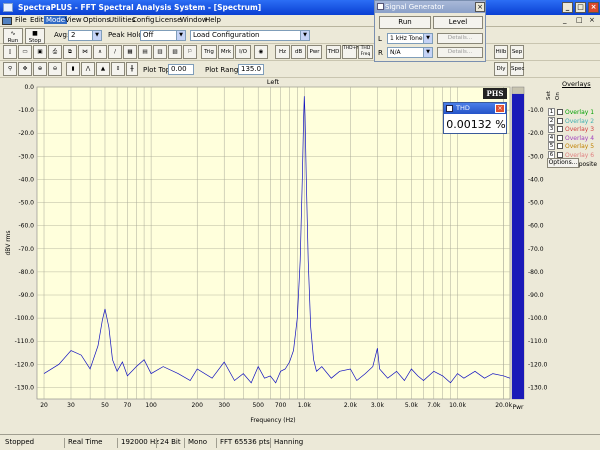 This screenshot has height=450, width=600. What do you see at coordinates (25, 69) in the screenshot?
I see `cursor-icon: ✥` at bounding box center [25, 69].